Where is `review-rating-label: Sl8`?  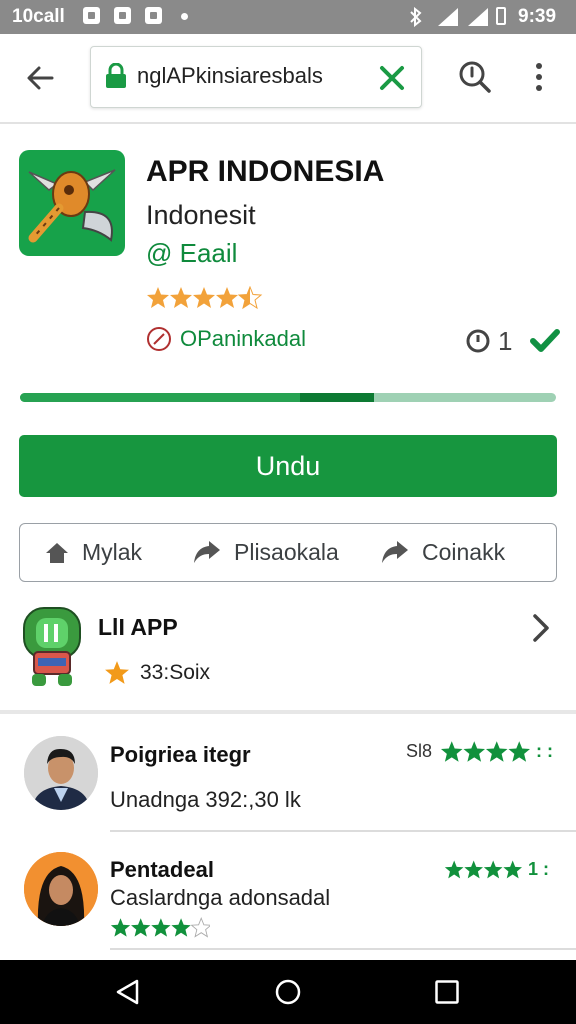 review-rating-label: Sl8 is located at coordinates (419, 750).